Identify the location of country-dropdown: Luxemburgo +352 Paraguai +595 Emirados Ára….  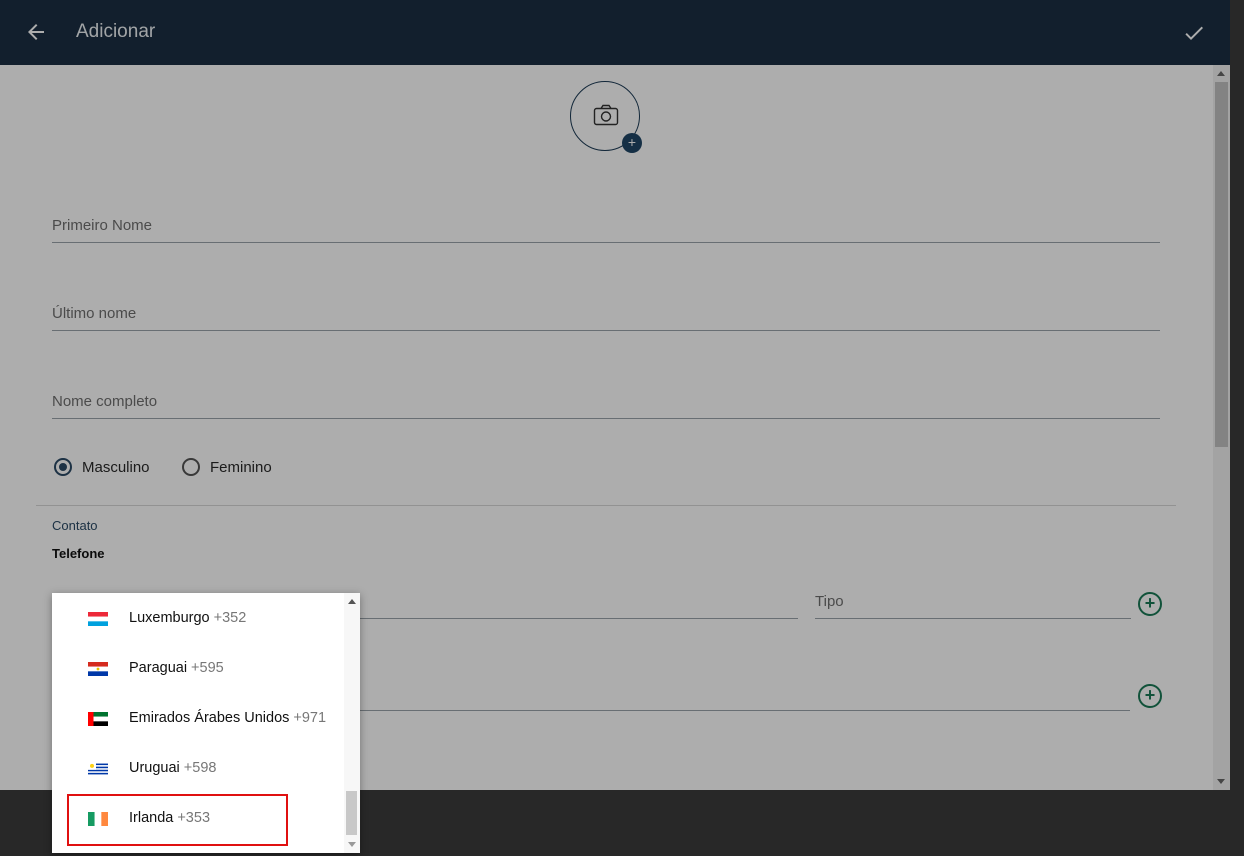
(206, 723).